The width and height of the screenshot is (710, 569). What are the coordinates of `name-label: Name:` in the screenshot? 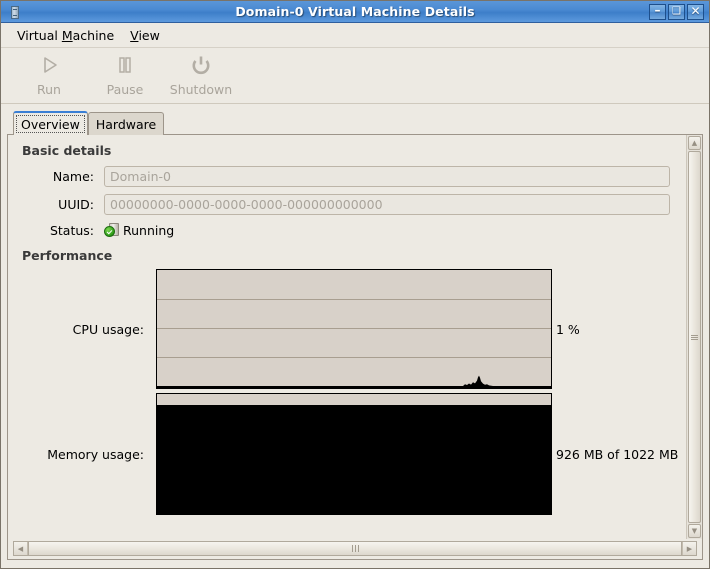 It's located at (73, 176).